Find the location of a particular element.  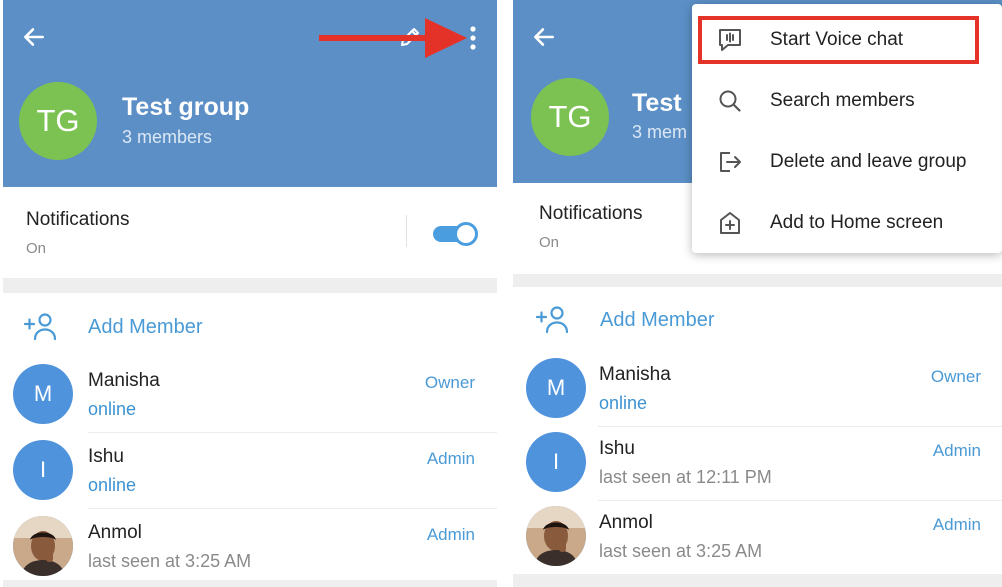

add-to-home-icon is located at coordinates (730, 223).